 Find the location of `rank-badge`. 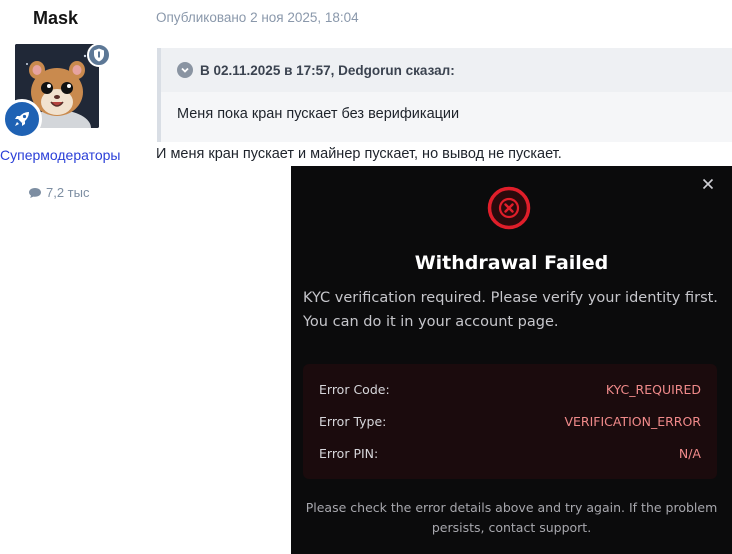

rank-badge is located at coordinates (22, 119).